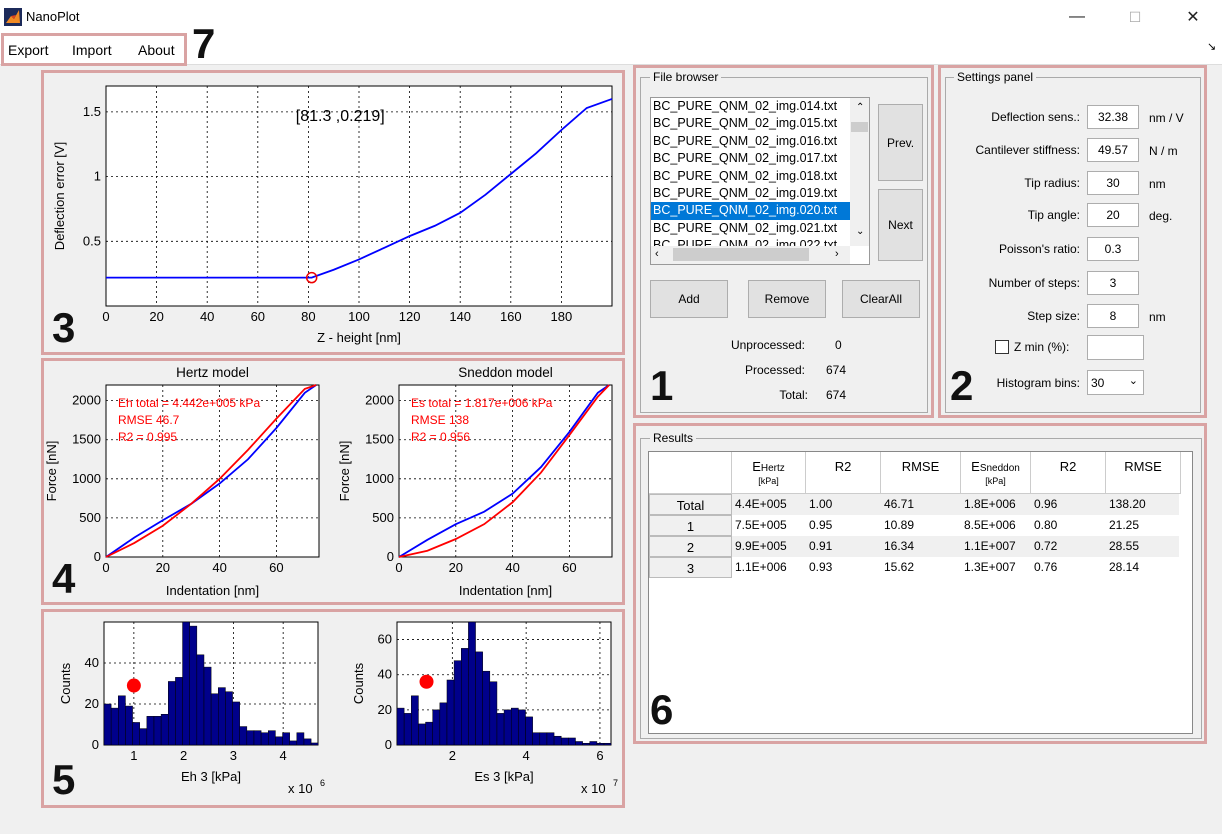 The width and height of the screenshot is (1222, 834). Describe the element at coordinates (1034, 283) in the screenshot. I see `setting-label: Number of steps:` at that location.